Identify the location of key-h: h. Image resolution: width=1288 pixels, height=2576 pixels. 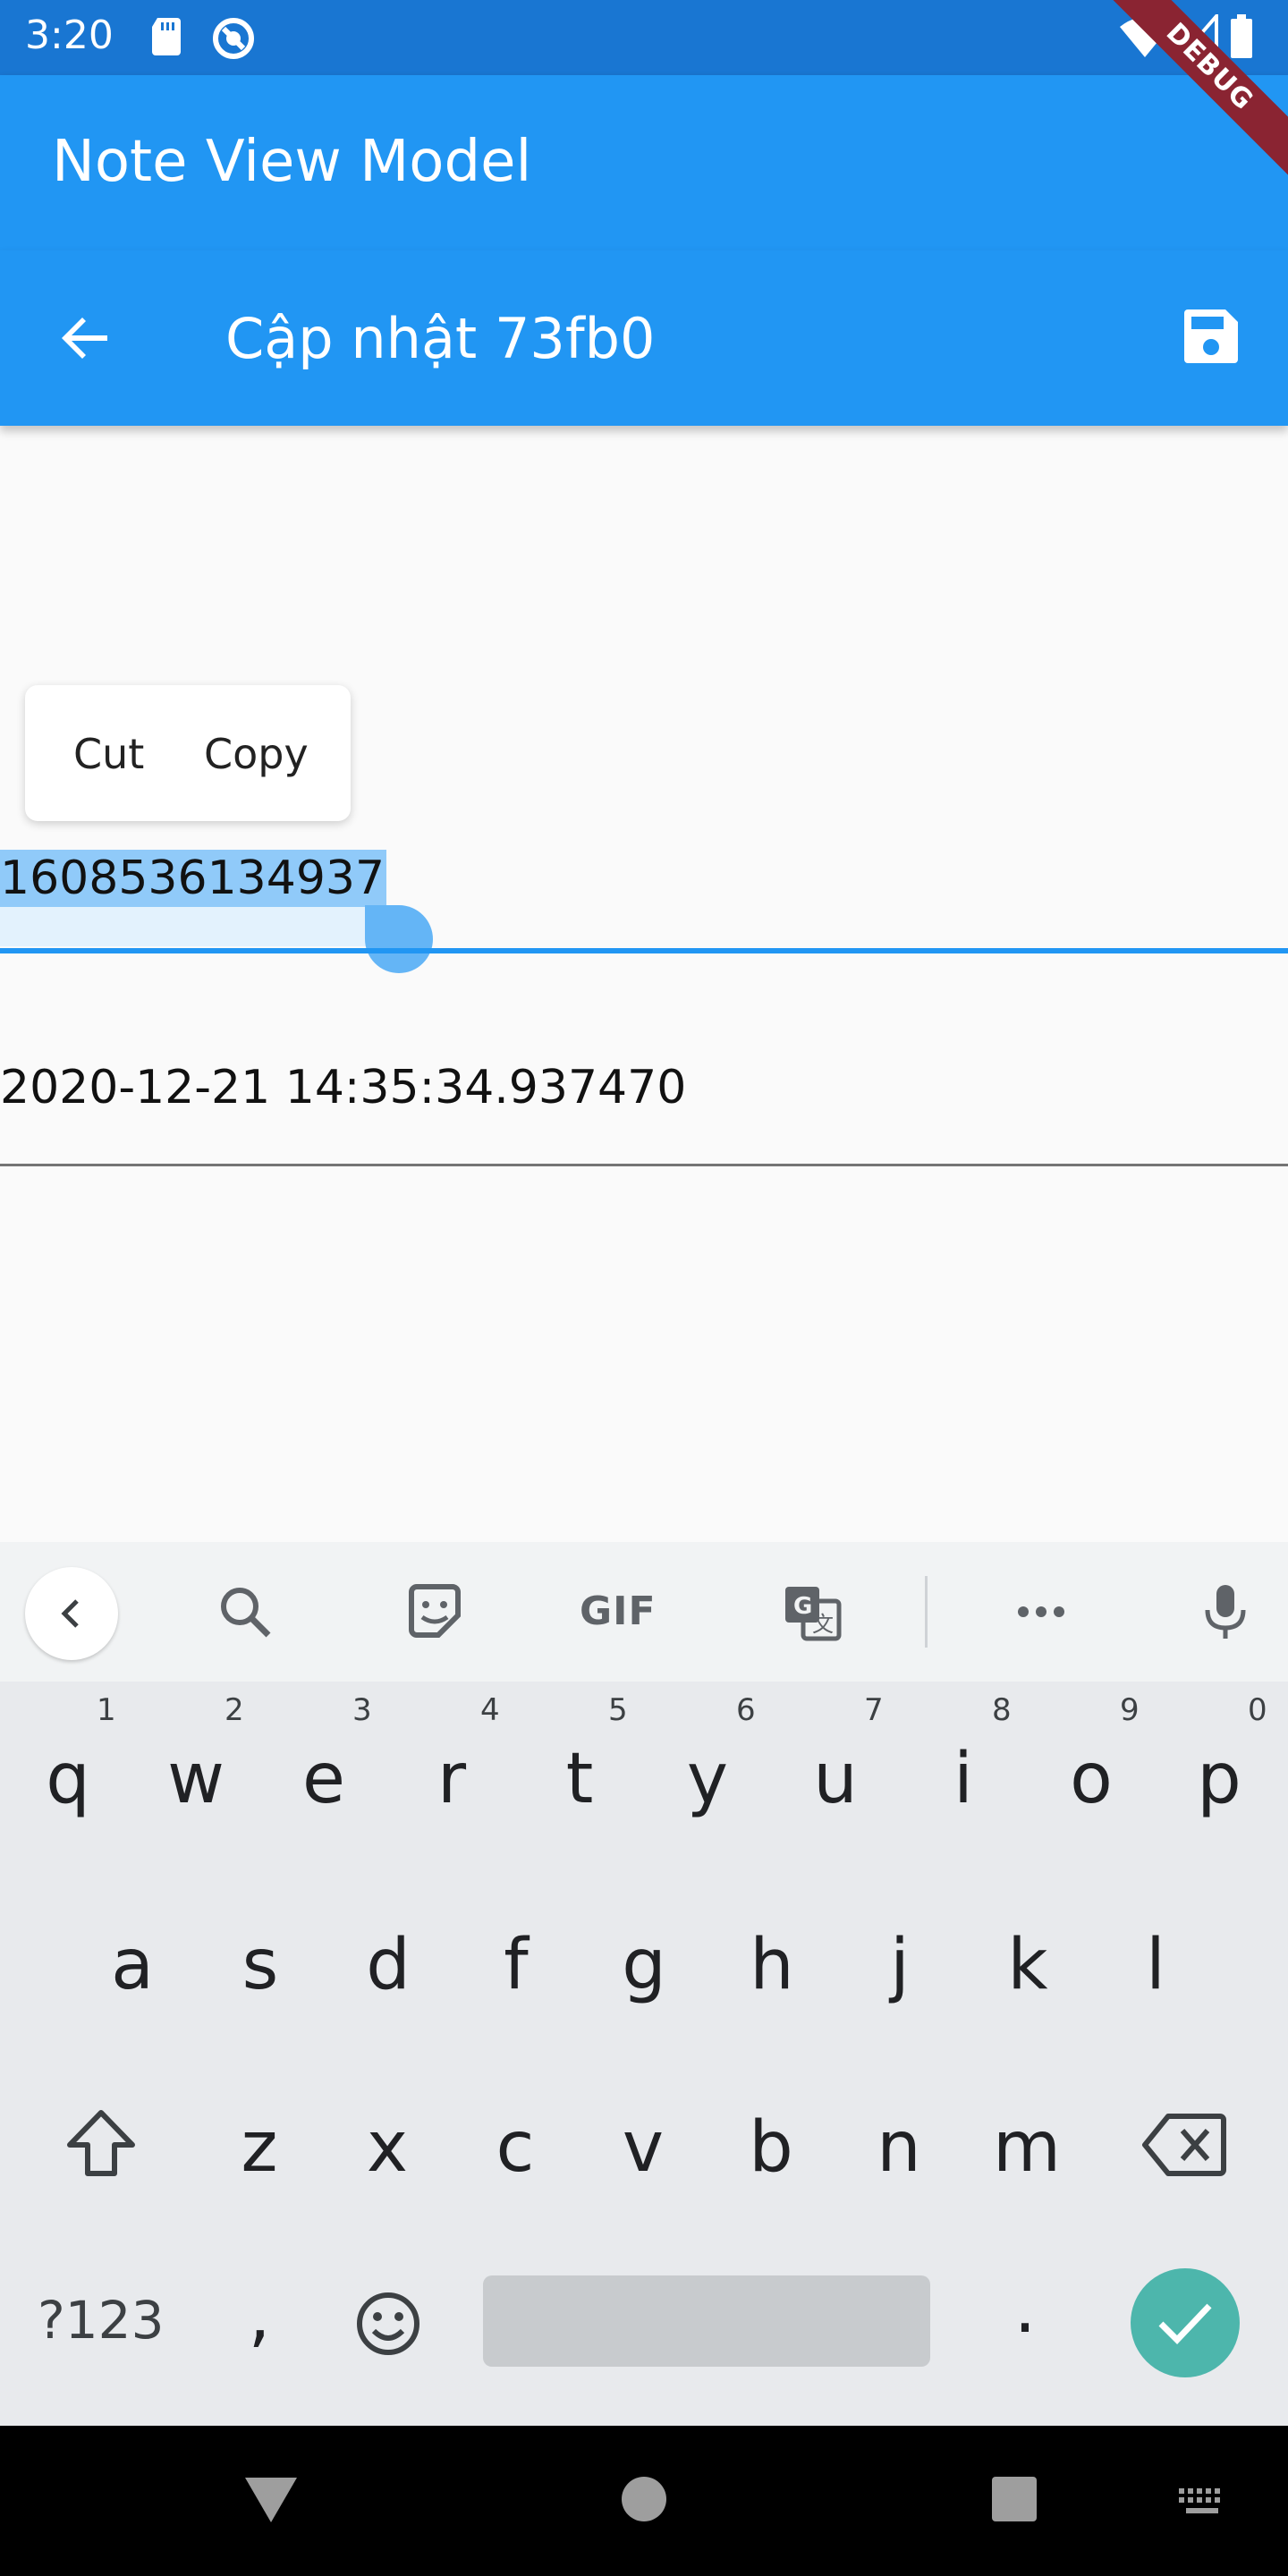
(772, 1965).